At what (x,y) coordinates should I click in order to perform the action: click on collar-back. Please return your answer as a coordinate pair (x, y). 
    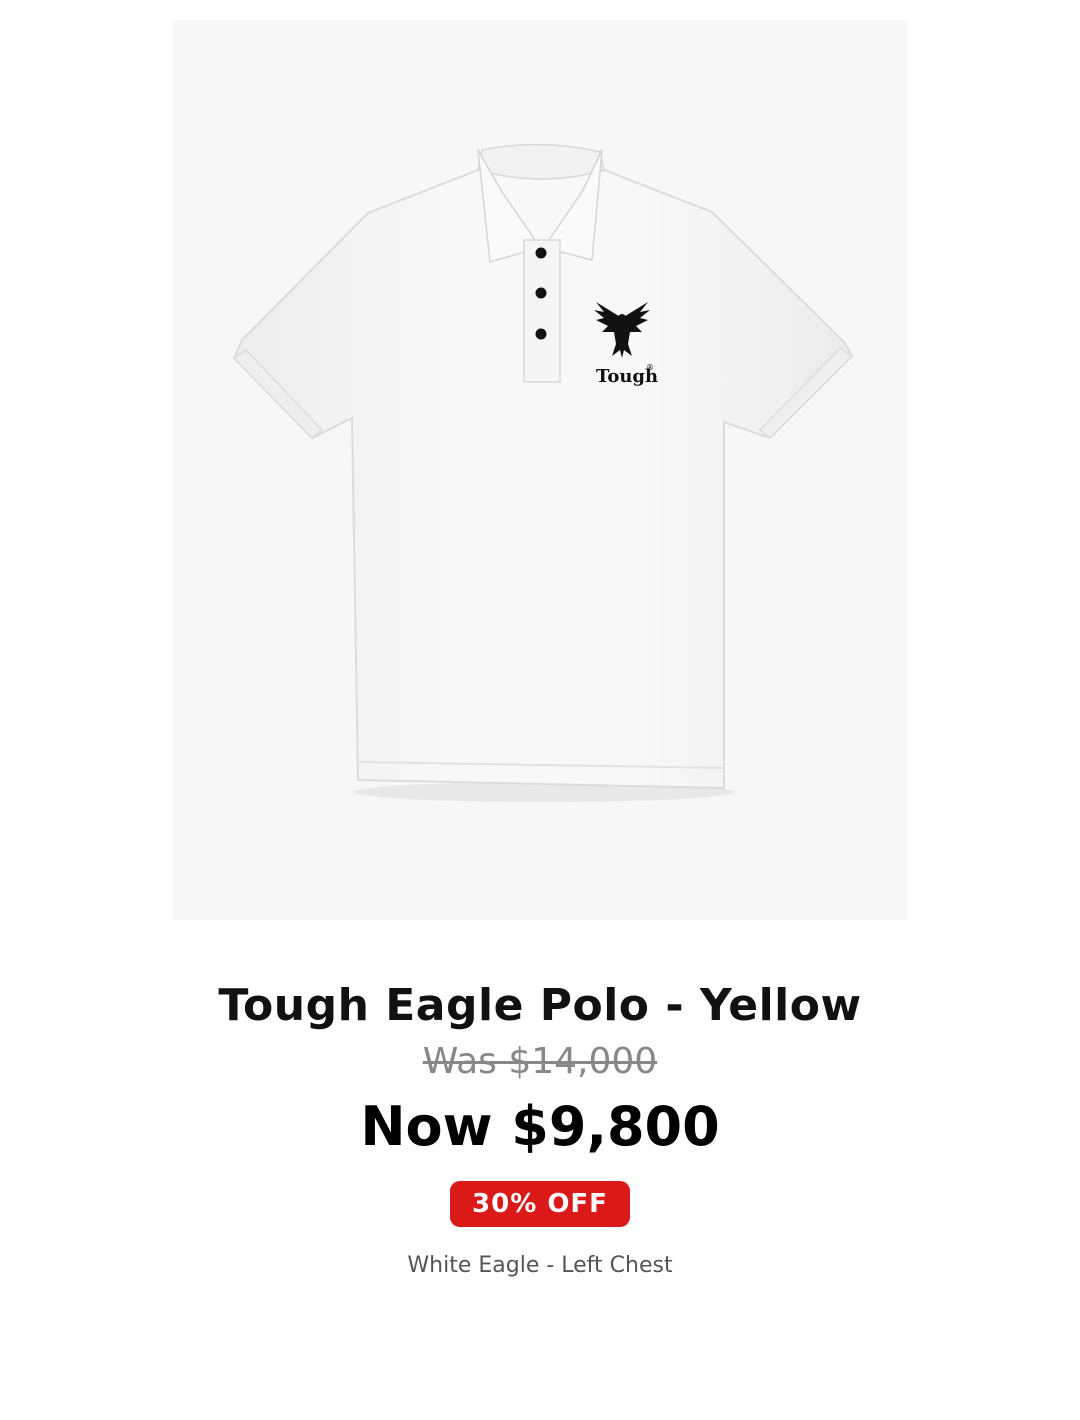
    Looking at the image, I should click on (541, 161).